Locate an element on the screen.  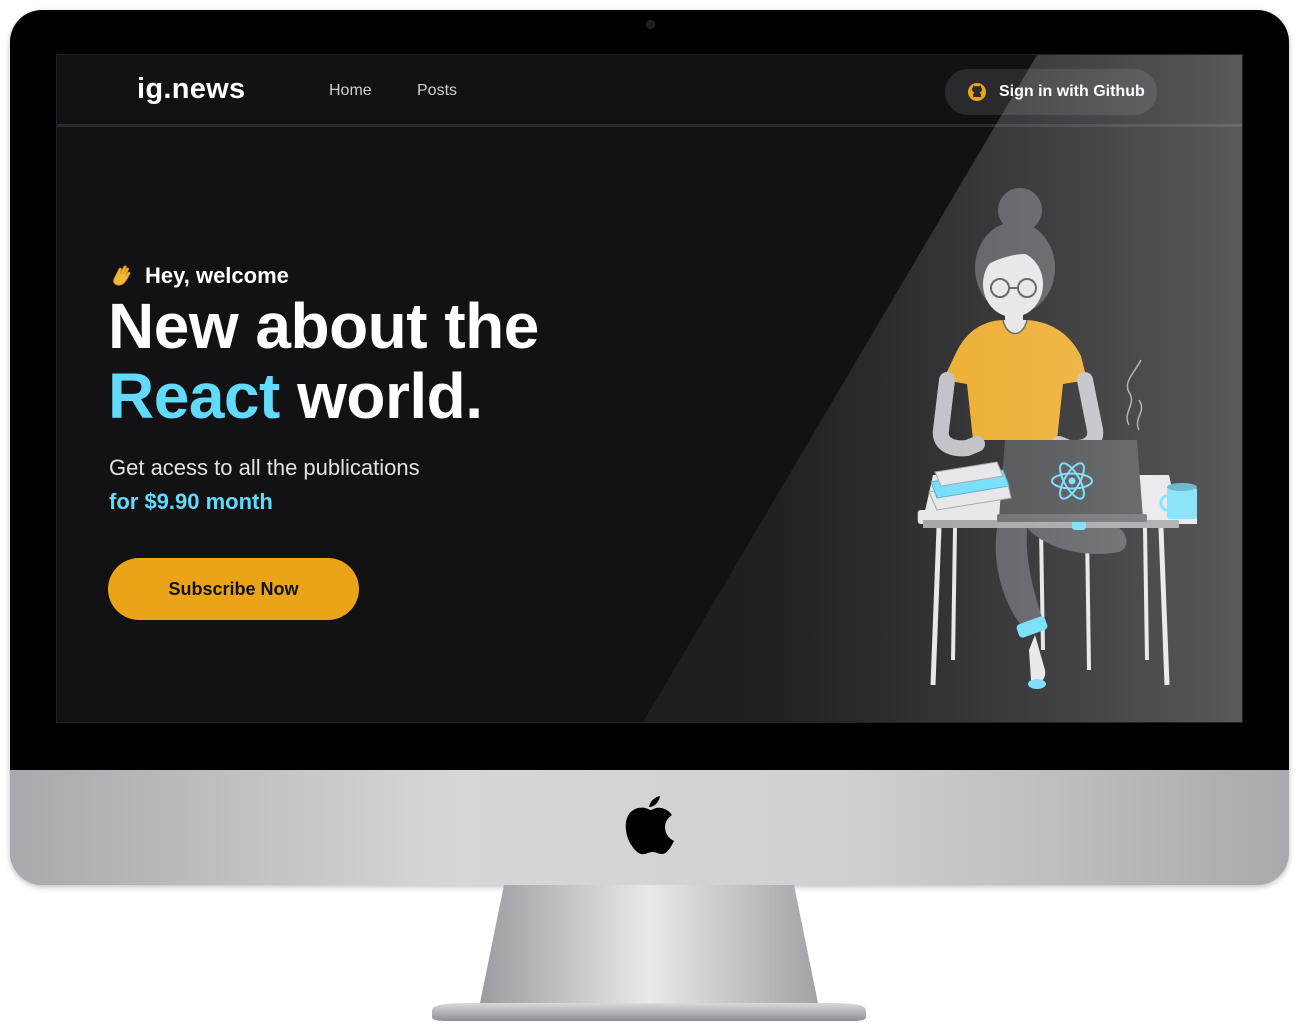
subscribe-button: Subscribe Now is located at coordinates (233, 589).